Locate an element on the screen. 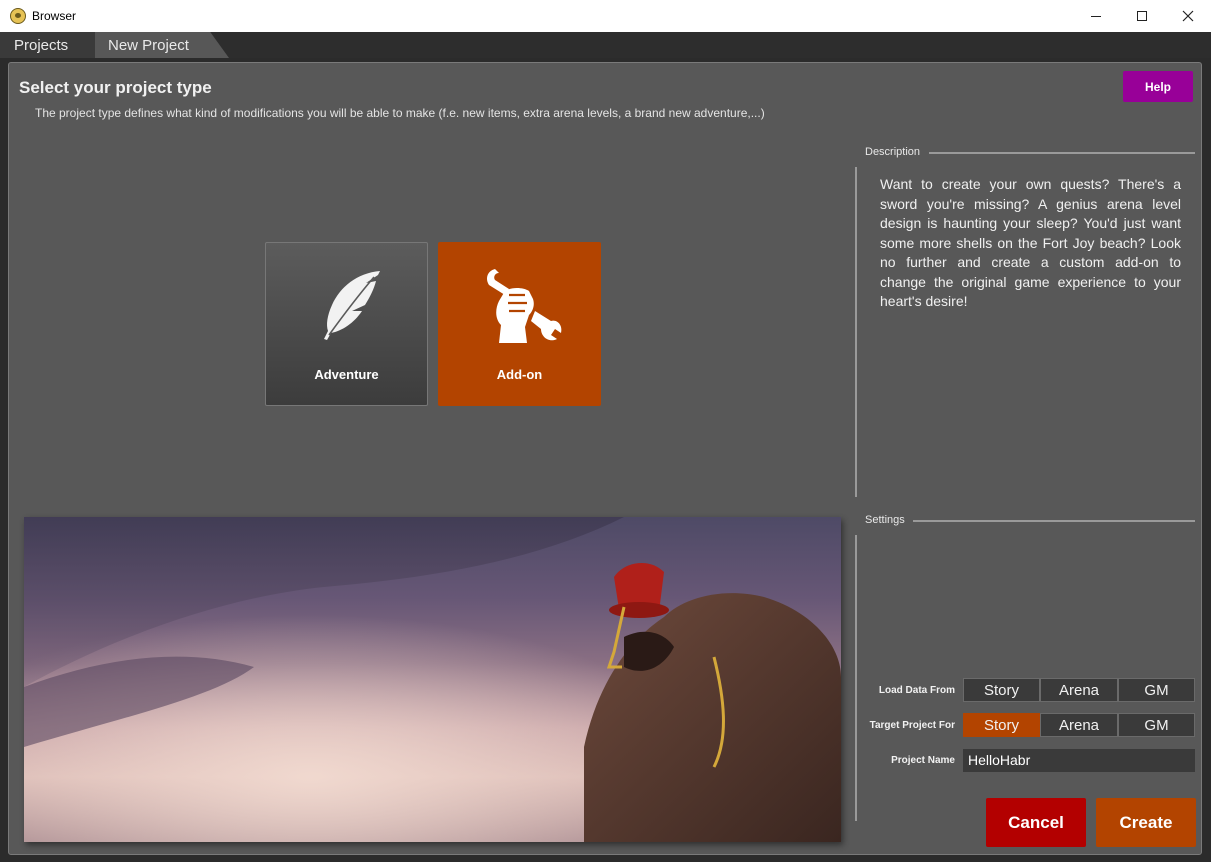 The image size is (1211, 862). cancel-button: Cancel is located at coordinates (1036, 822).